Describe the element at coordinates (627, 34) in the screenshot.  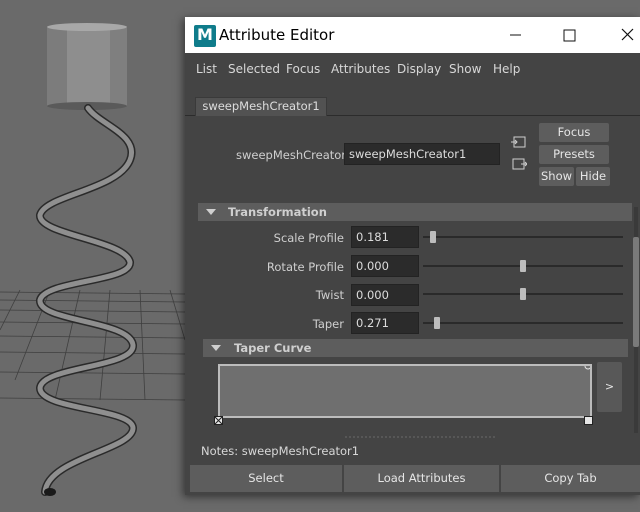
I see `close-icon` at that location.